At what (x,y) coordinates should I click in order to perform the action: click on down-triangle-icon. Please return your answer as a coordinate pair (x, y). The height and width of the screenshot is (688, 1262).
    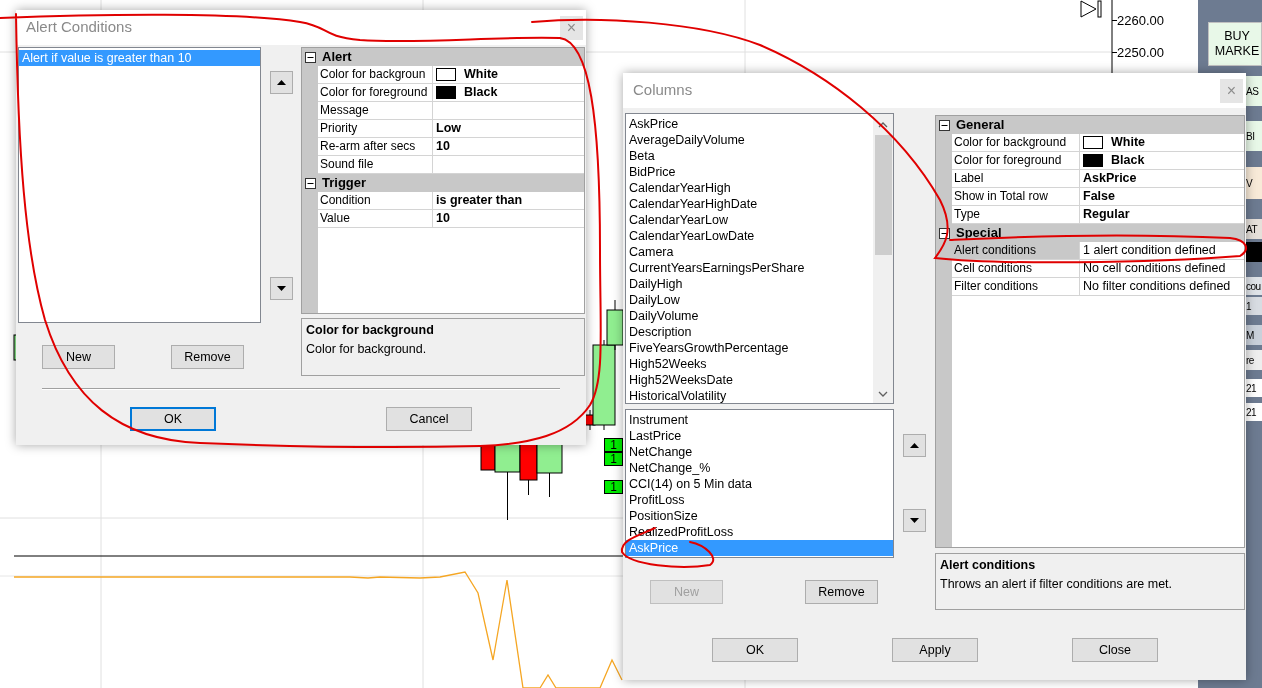
    Looking at the image, I should click on (914, 520).